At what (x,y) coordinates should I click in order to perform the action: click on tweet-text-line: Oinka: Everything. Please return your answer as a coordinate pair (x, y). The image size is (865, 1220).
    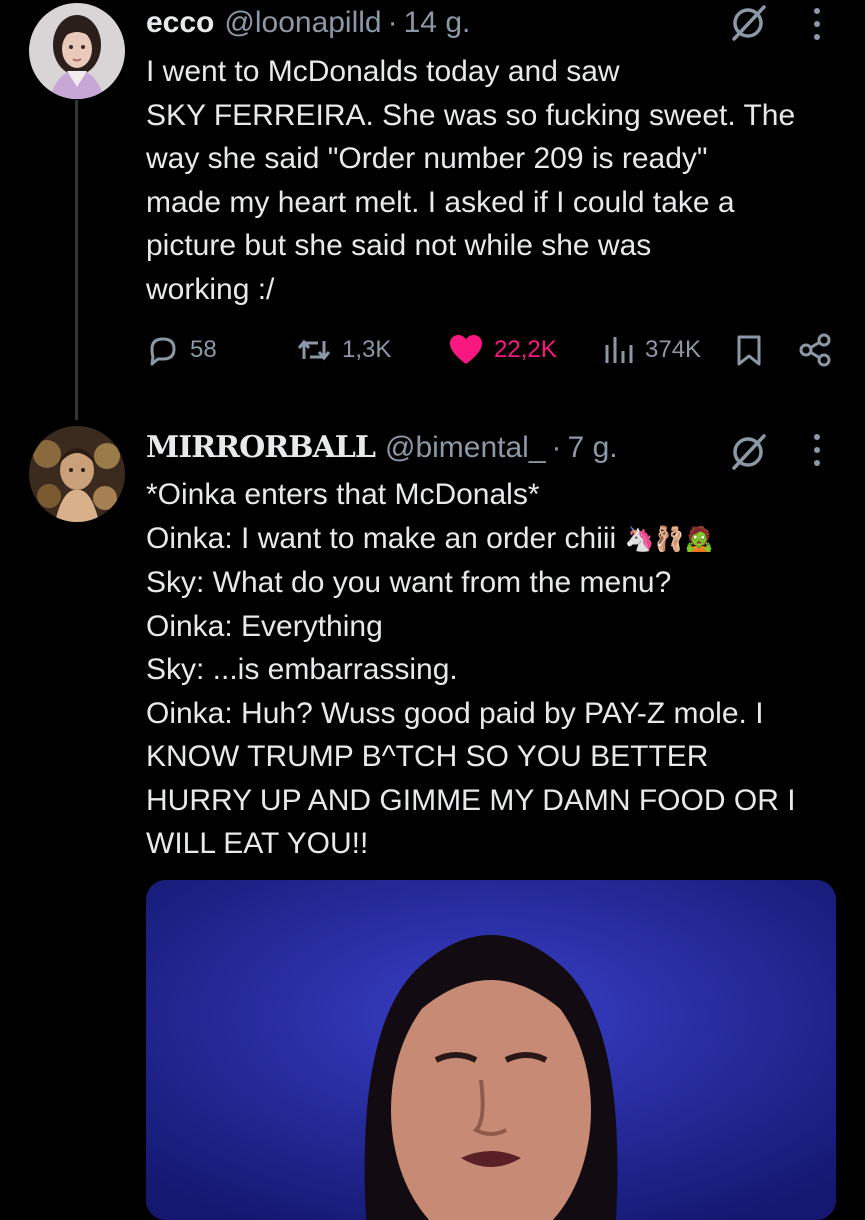
    Looking at the image, I should click on (264, 626).